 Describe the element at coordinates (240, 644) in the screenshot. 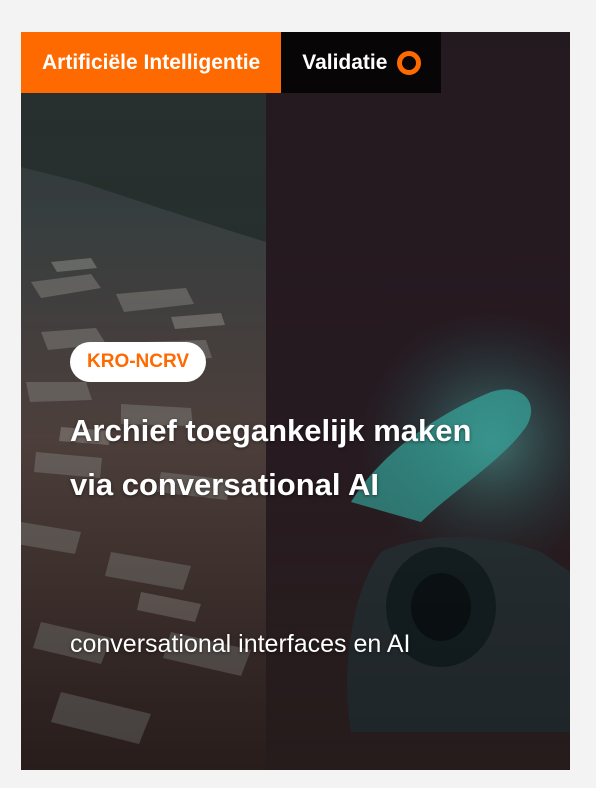

I see `card-subtitle: conversational interfaces en AI` at that location.